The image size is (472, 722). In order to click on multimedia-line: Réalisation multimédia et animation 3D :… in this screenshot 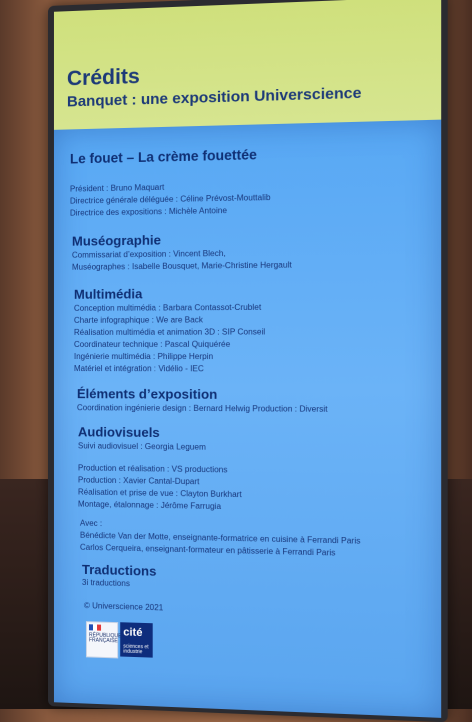, I will do `click(169, 332)`.